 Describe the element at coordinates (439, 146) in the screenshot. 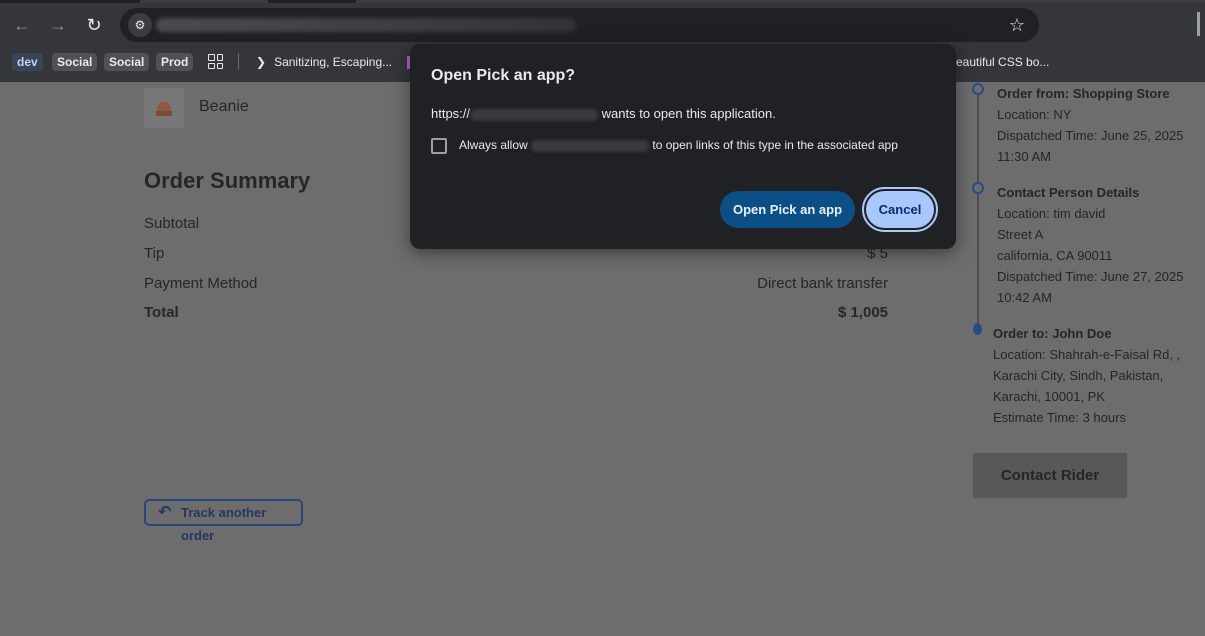

I see `always-allow-checkbox` at that location.